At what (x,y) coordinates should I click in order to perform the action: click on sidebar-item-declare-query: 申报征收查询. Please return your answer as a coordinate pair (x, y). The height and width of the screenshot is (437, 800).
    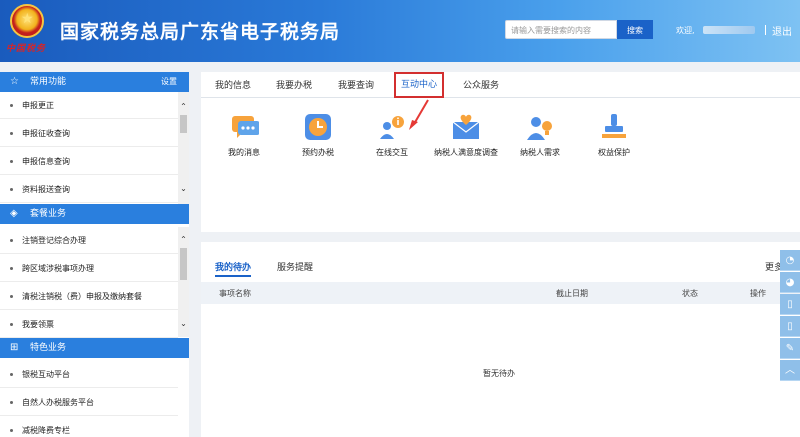
    Looking at the image, I should click on (89, 133).